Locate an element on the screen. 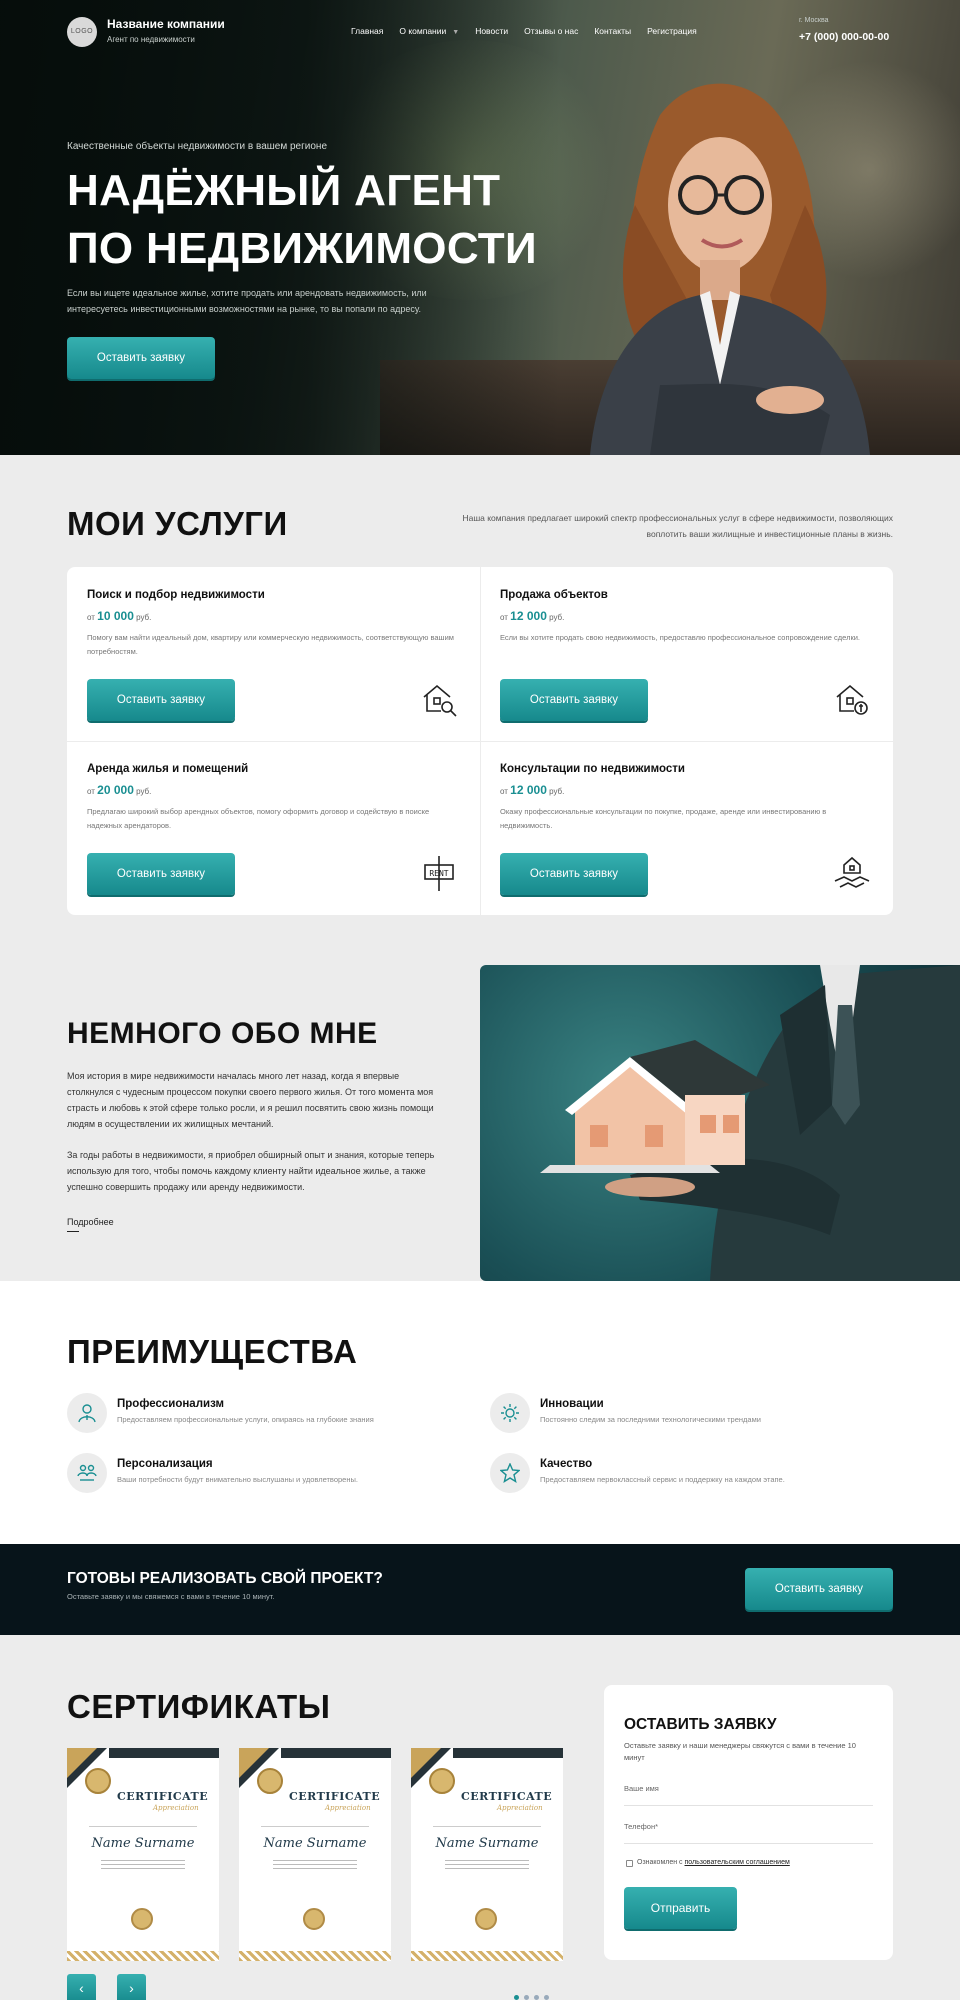 The image size is (960, 2000). certificates-title: СЕРТИФИКАТЫ is located at coordinates (199, 1706).